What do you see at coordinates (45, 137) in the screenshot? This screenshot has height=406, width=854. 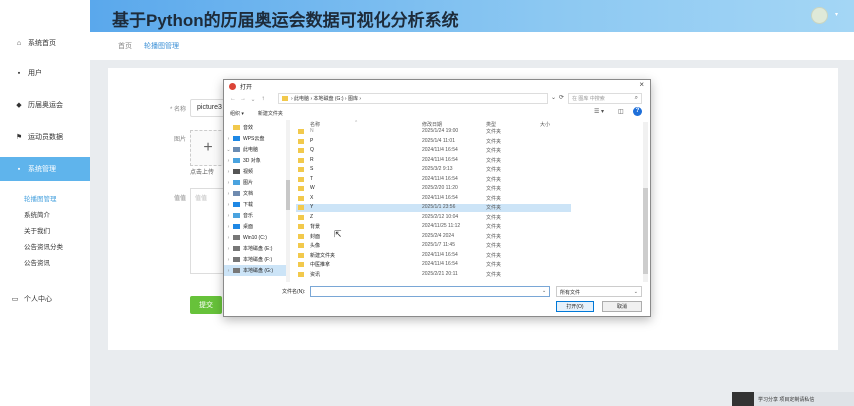 I see `sidebar-item-athletes: ⚑ 运动员数据` at bounding box center [45, 137].